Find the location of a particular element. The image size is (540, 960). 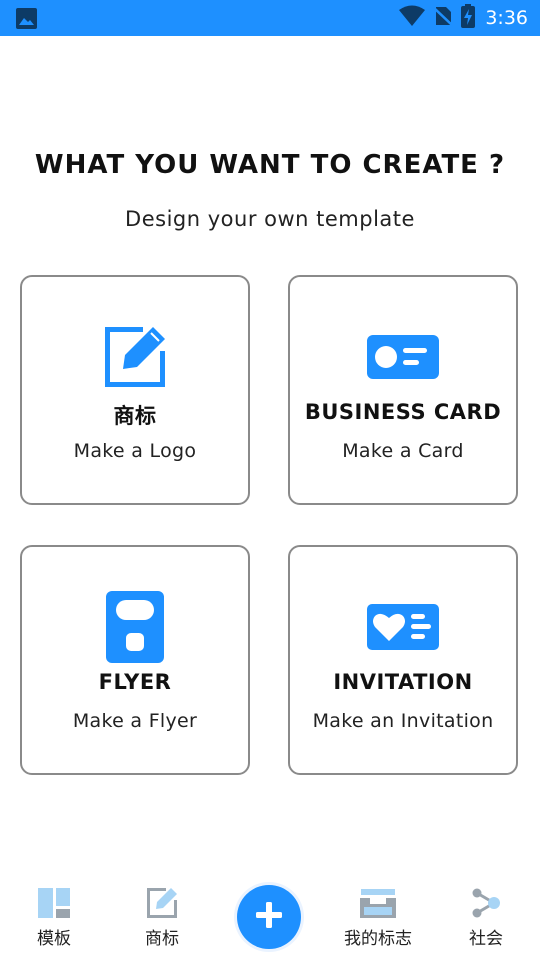

nav-item-my-logos: 我的标志 is located at coordinates (378, 921).